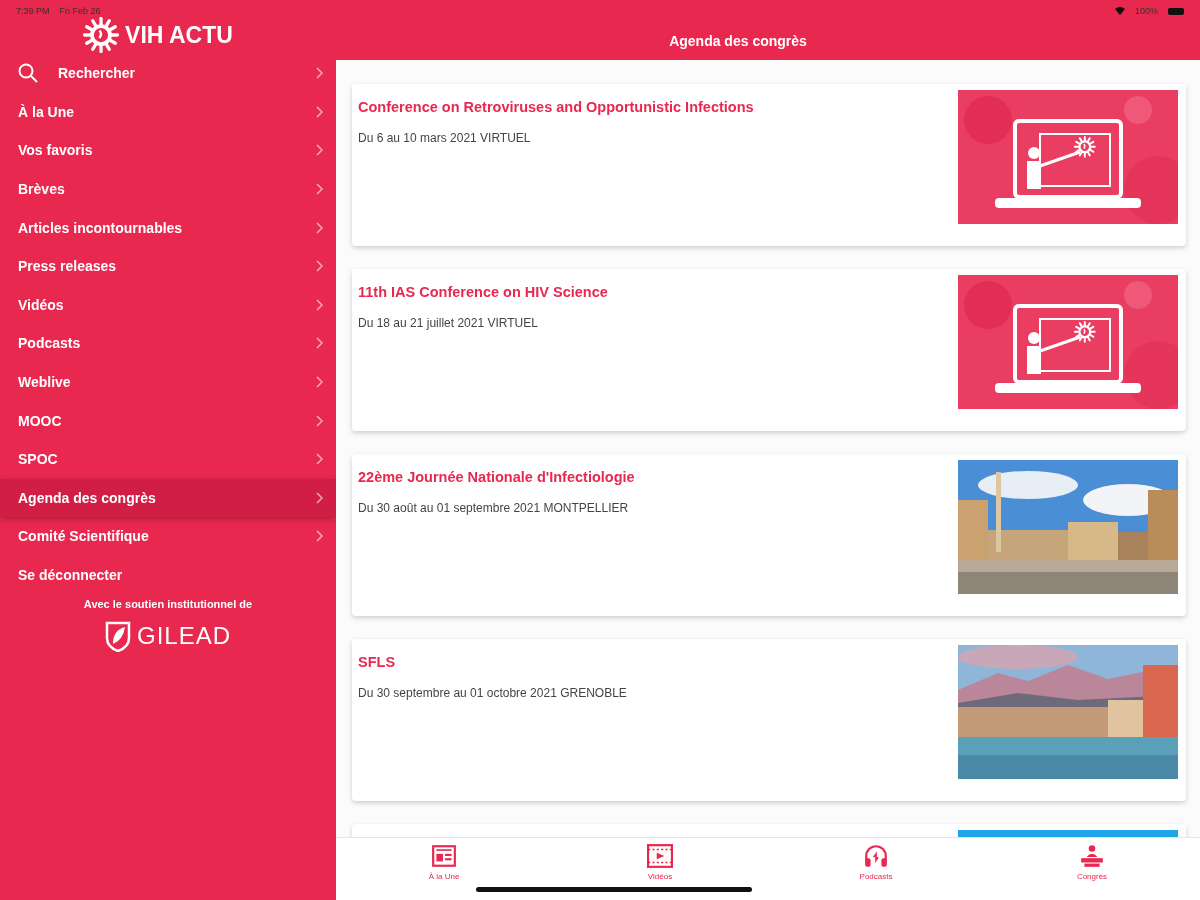  Describe the element at coordinates (769, 350) in the screenshot. I see `event-card: 11th IAS Conference on HIV Science Du 18 au 21 juillet 2021 VIRTUEL` at that location.